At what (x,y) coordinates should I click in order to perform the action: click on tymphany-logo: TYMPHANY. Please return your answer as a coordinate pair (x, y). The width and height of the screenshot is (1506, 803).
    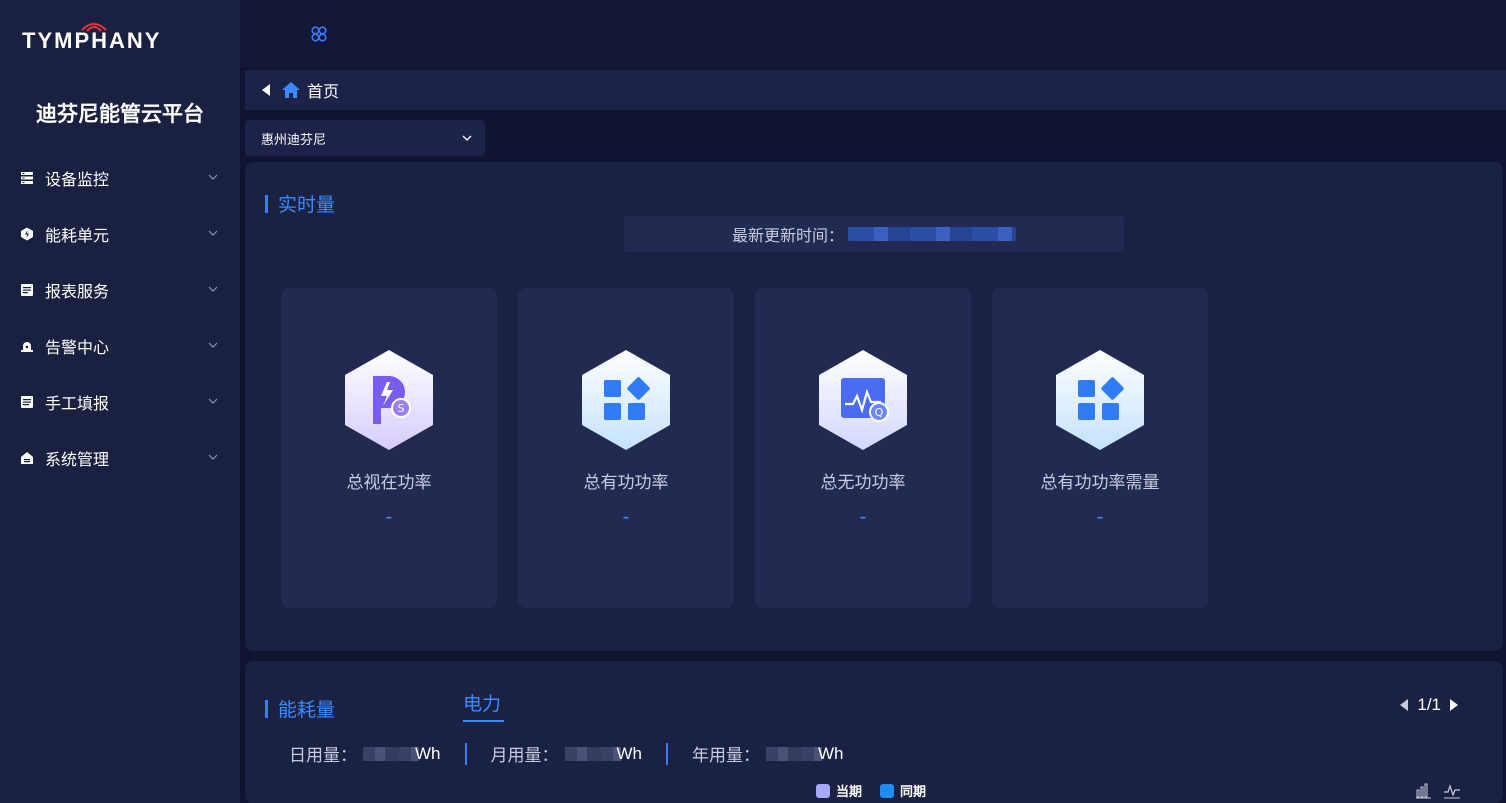
    Looking at the image, I should click on (122, 40).